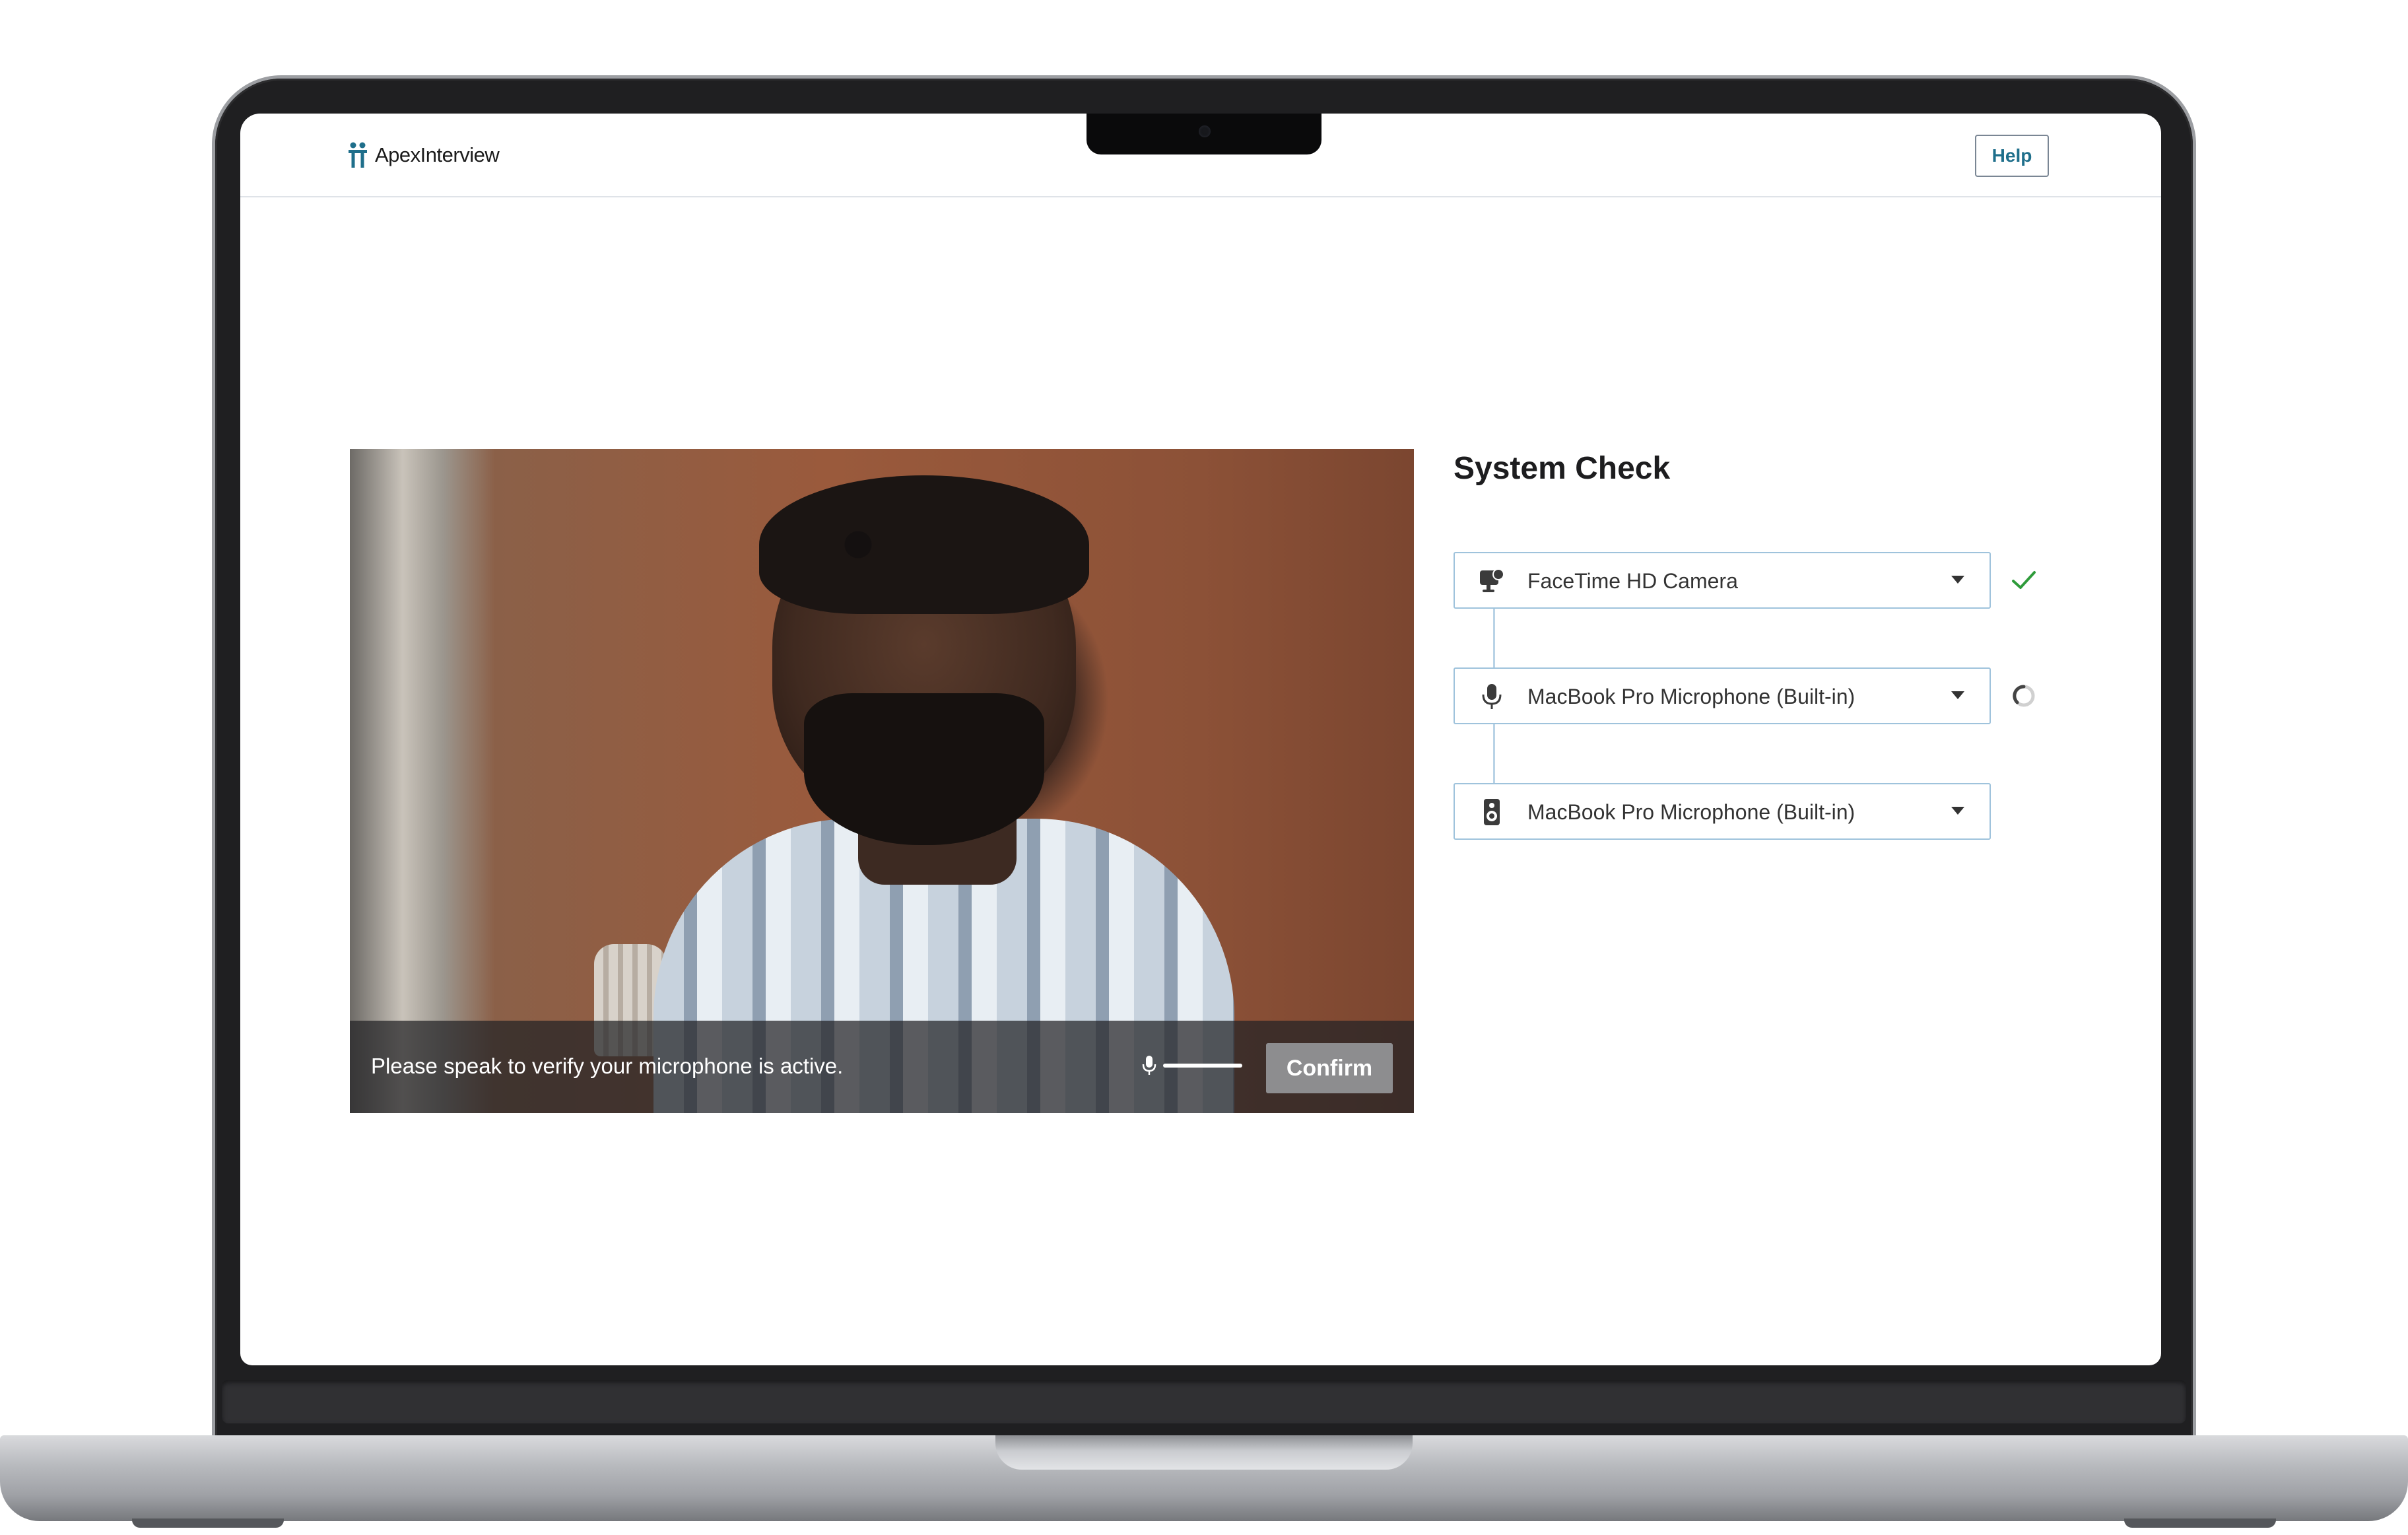 The height and width of the screenshot is (1535, 2408). Describe the element at coordinates (1204, 1401) in the screenshot. I see `laptop-chin` at that location.